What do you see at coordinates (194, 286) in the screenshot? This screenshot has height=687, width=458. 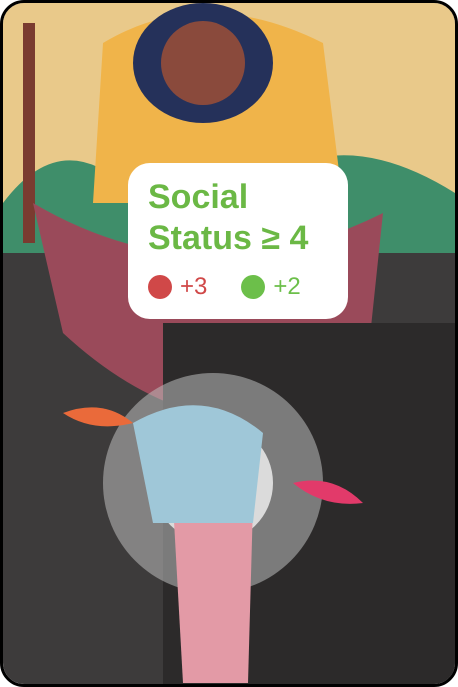 I see `effect-value: +3` at bounding box center [194, 286].